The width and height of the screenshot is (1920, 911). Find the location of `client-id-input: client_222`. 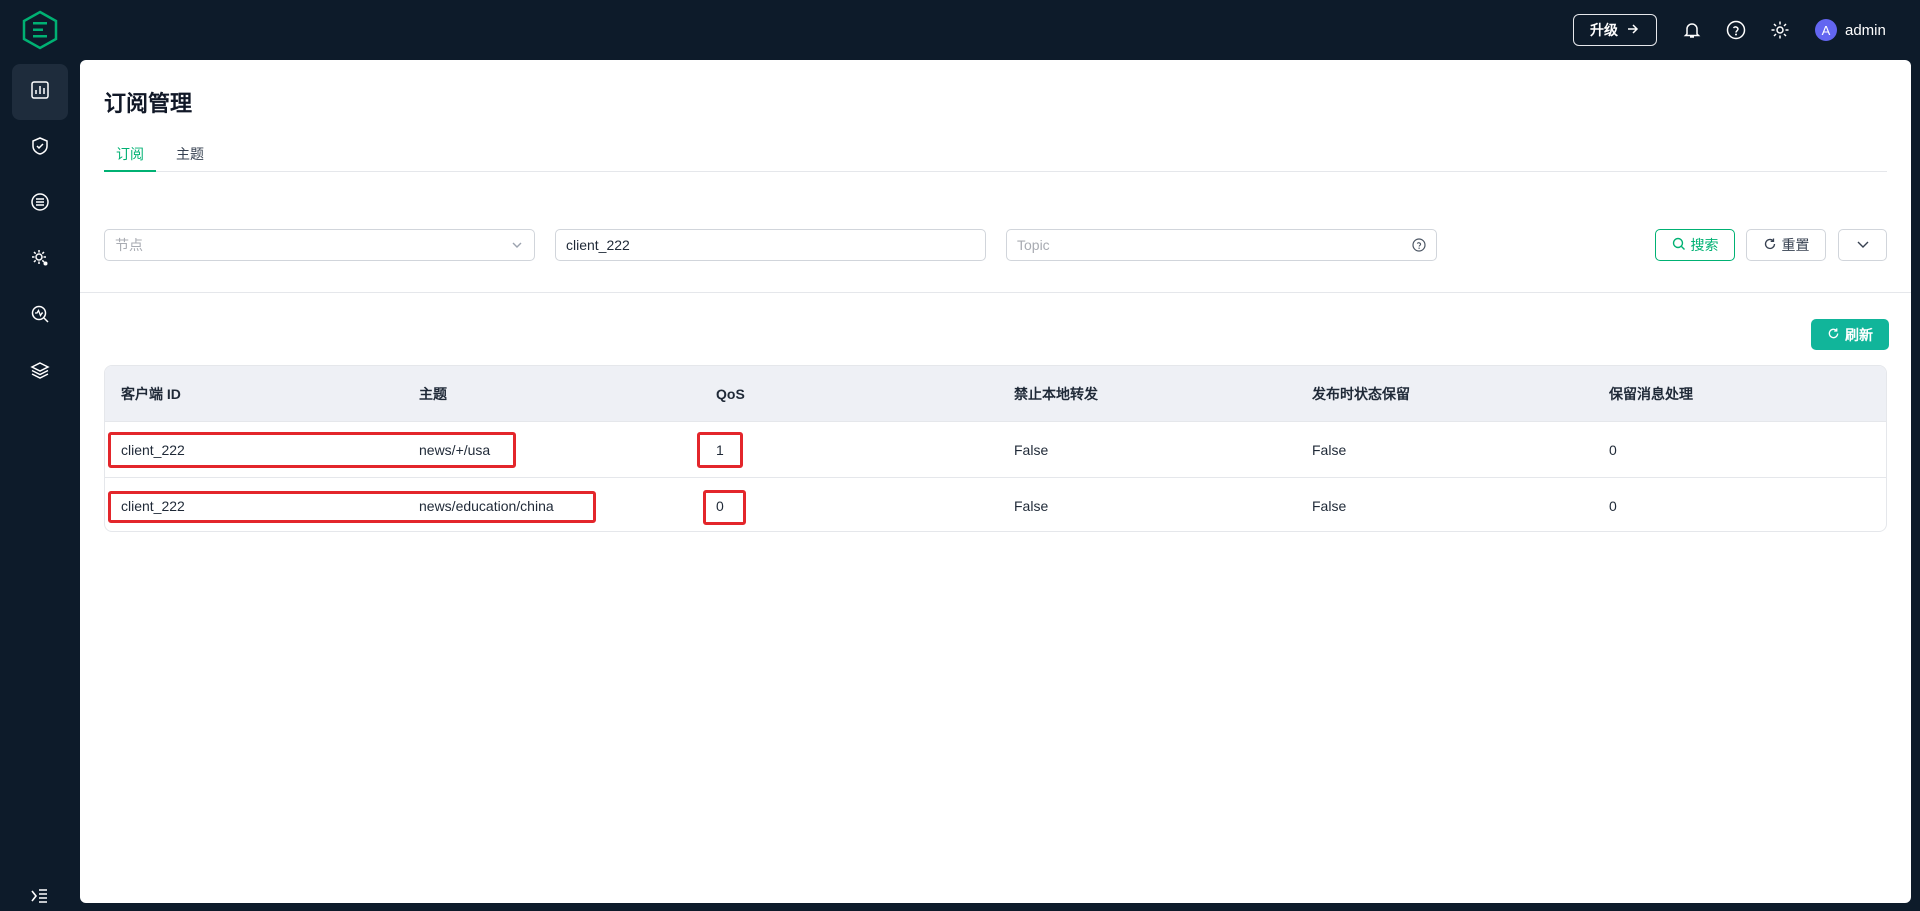

client-id-input: client_222 is located at coordinates (770, 245).